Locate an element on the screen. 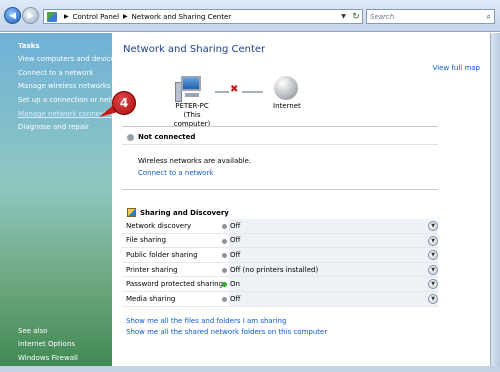  status-header: Not connected is located at coordinates (161, 137).